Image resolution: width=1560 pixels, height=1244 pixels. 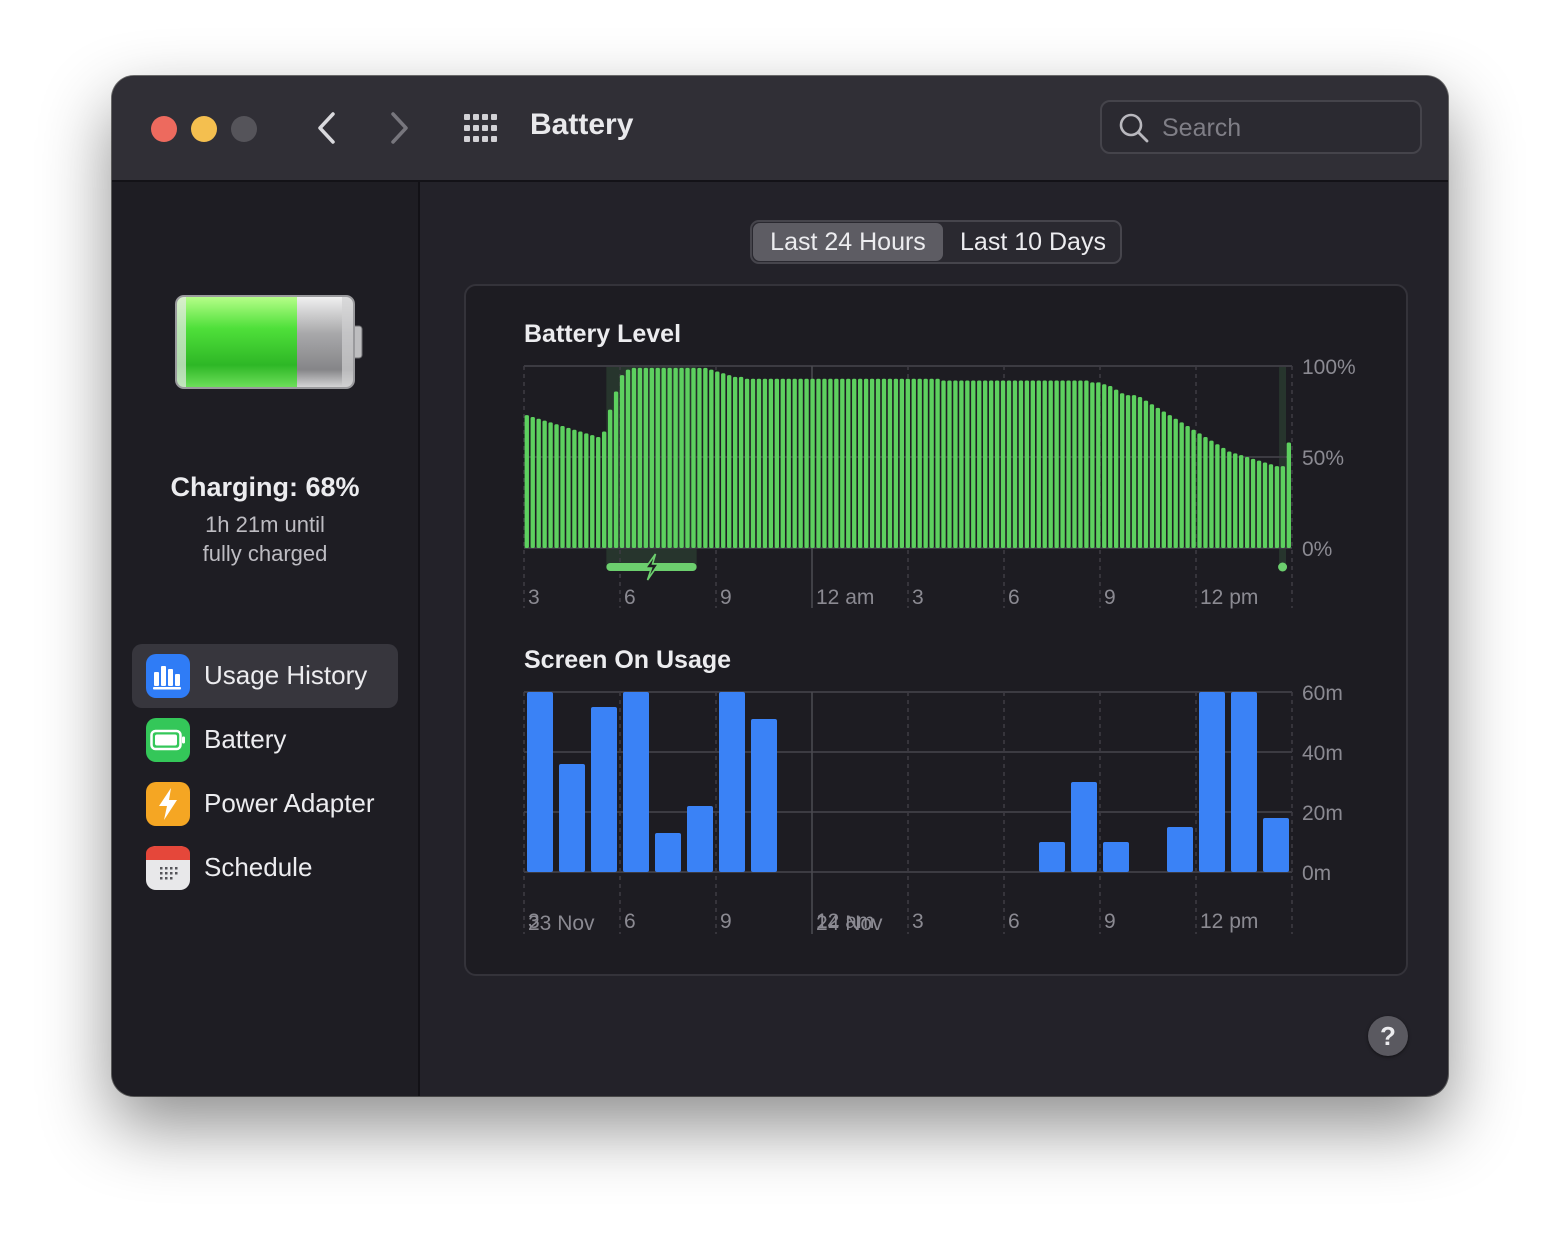 What do you see at coordinates (265, 539) in the screenshot?
I see `charge-time-remaining: 1h 21m until fully charged` at bounding box center [265, 539].